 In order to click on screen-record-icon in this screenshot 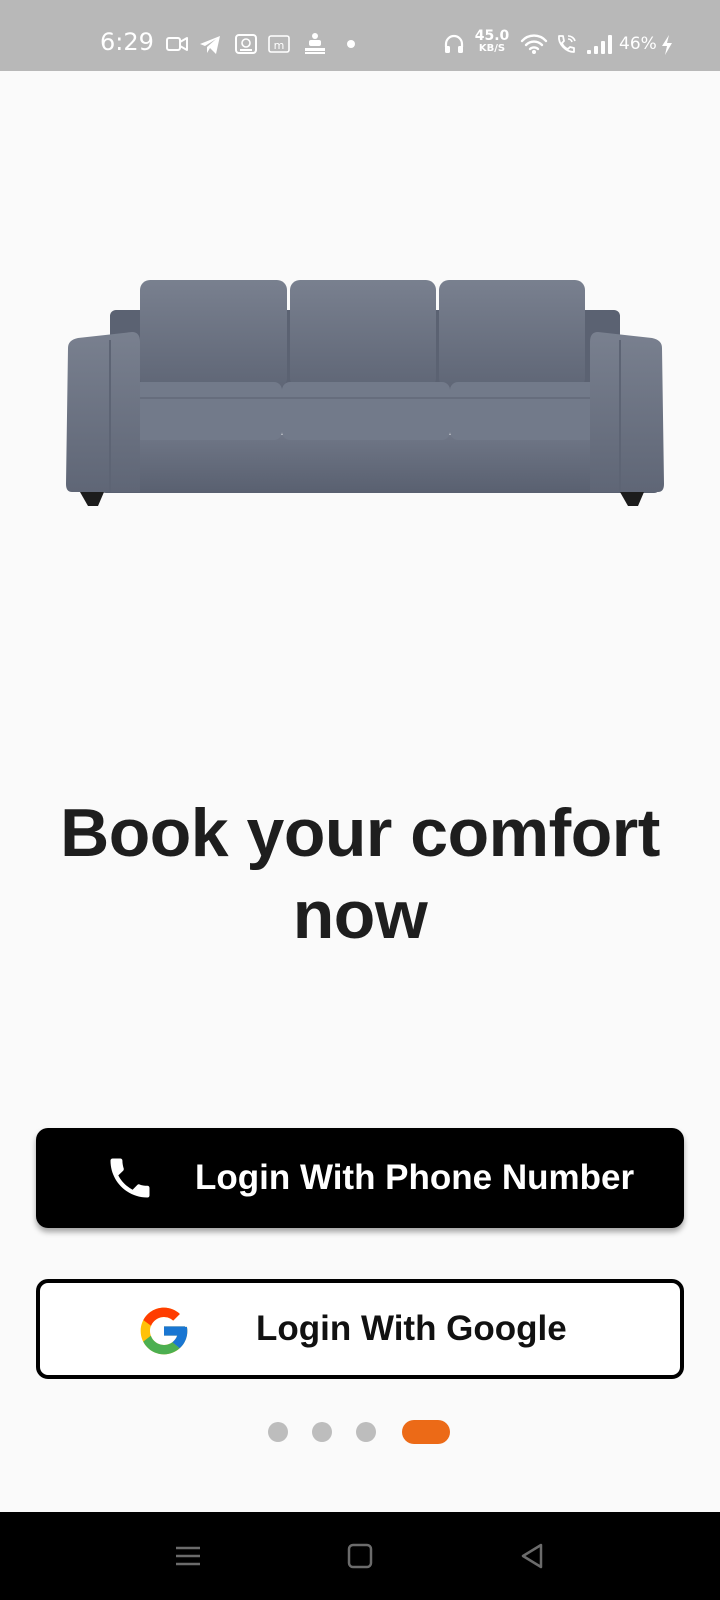, I will do `click(246, 44)`.